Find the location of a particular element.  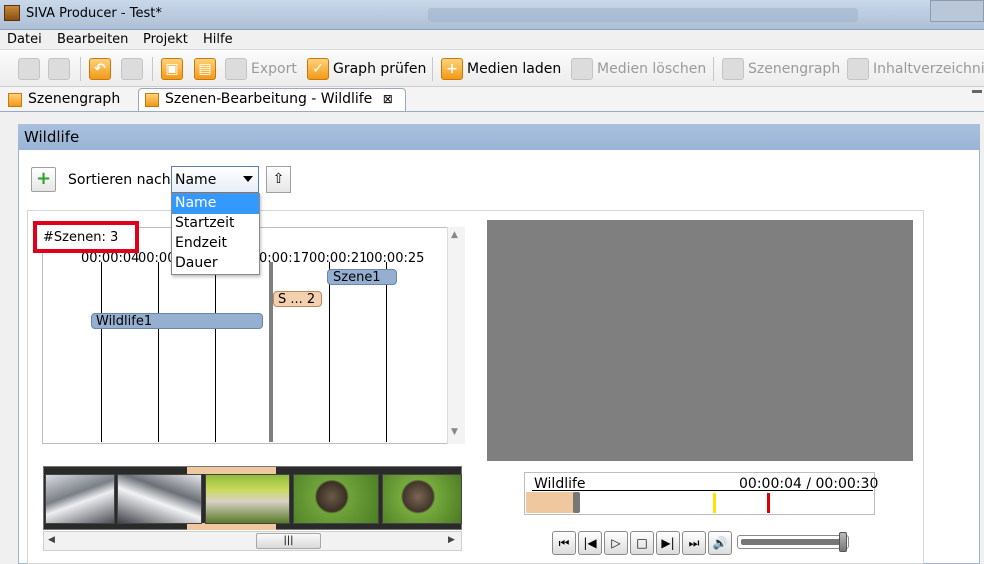

volume-handle is located at coordinates (843, 542).